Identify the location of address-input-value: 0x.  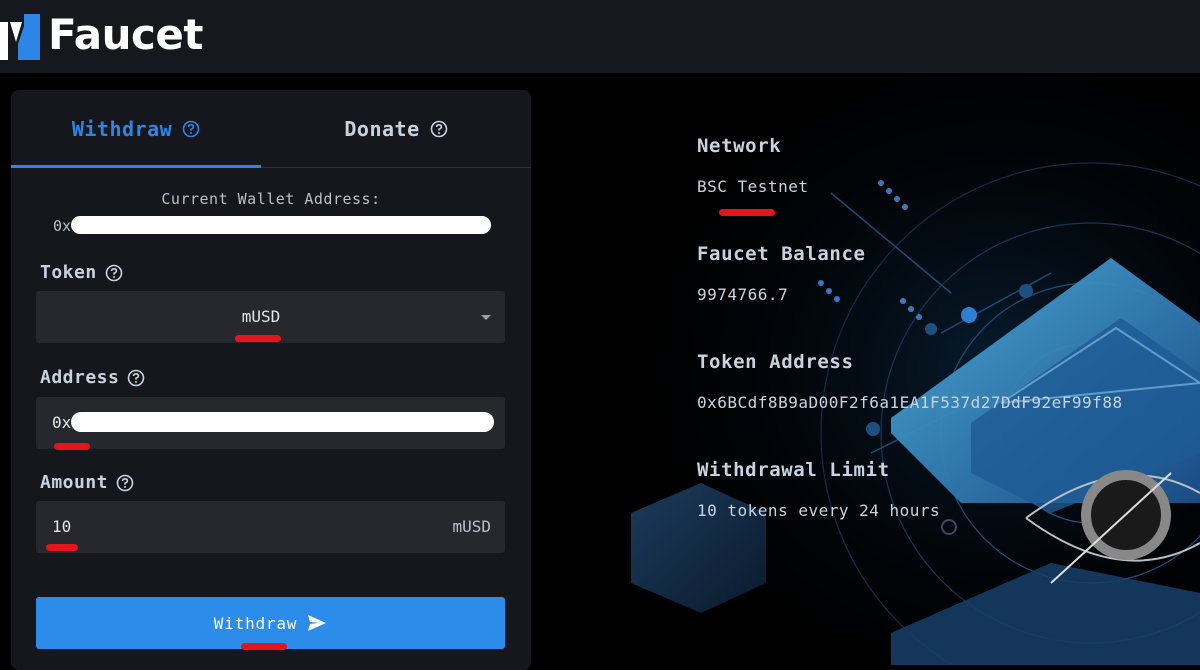
(62, 422).